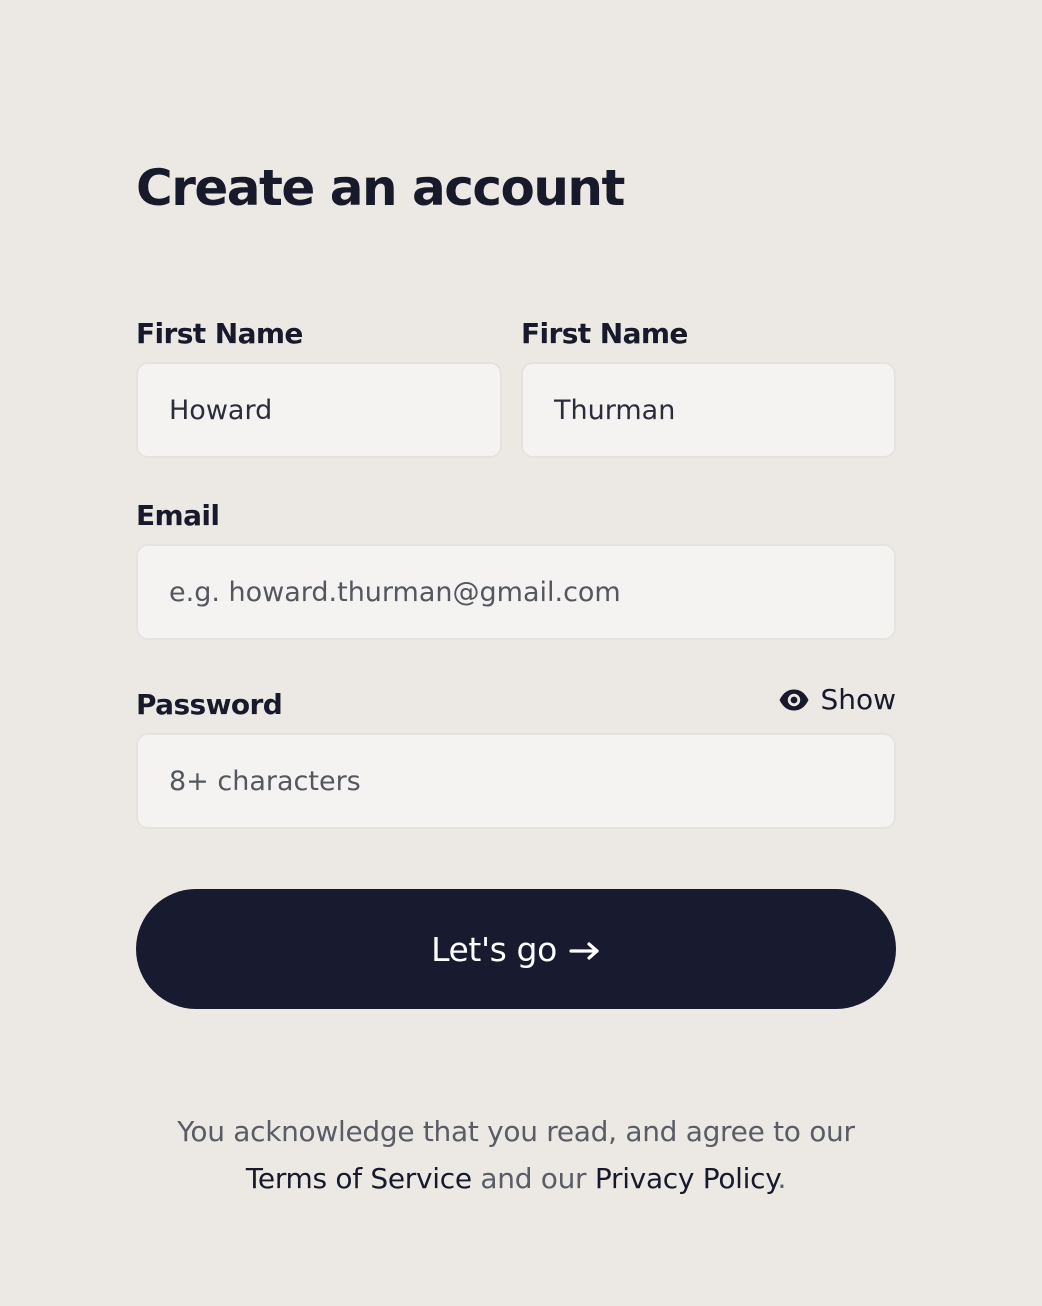 The width and height of the screenshot is (1042, 1306). Describe the element at coordinates (794, 700) in the screenshot. I see `eye-icon` at that location.